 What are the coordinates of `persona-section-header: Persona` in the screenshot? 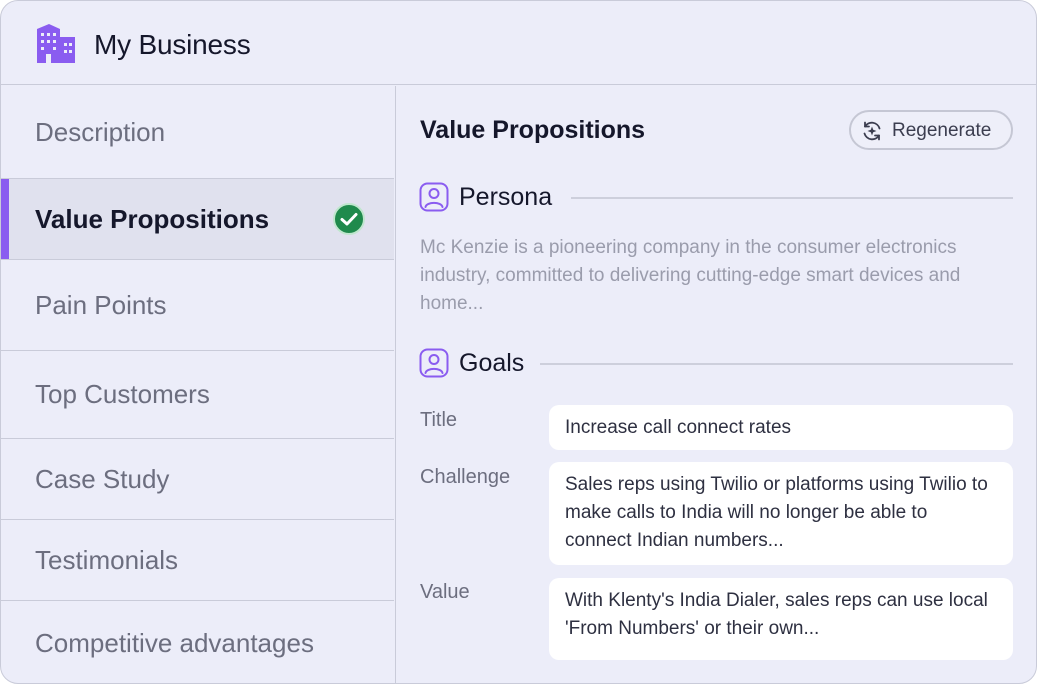 It's located at (716, 199).